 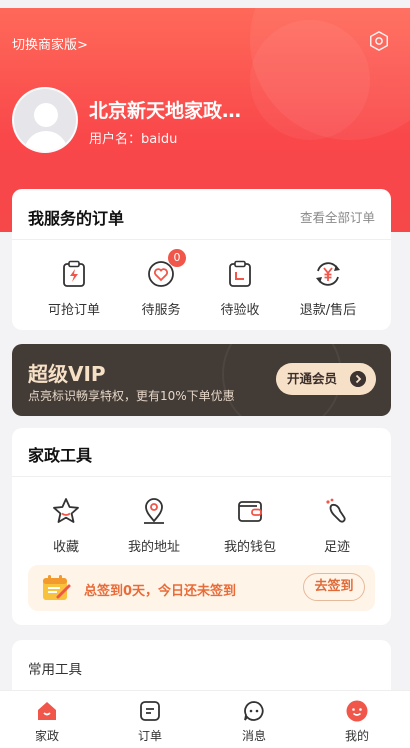 I want to click on arrow-right-icon, so click(x=358, y=379).